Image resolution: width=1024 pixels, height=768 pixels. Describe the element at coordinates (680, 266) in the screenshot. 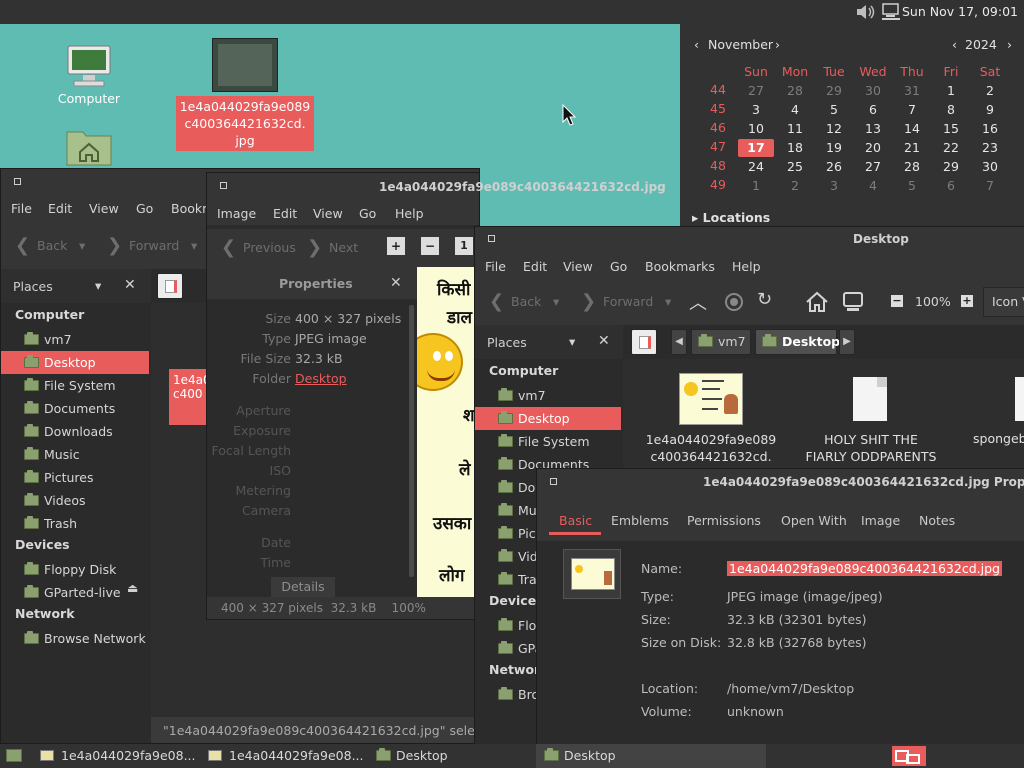

I see `menu-bookmarks: Bookmarks` at that location.